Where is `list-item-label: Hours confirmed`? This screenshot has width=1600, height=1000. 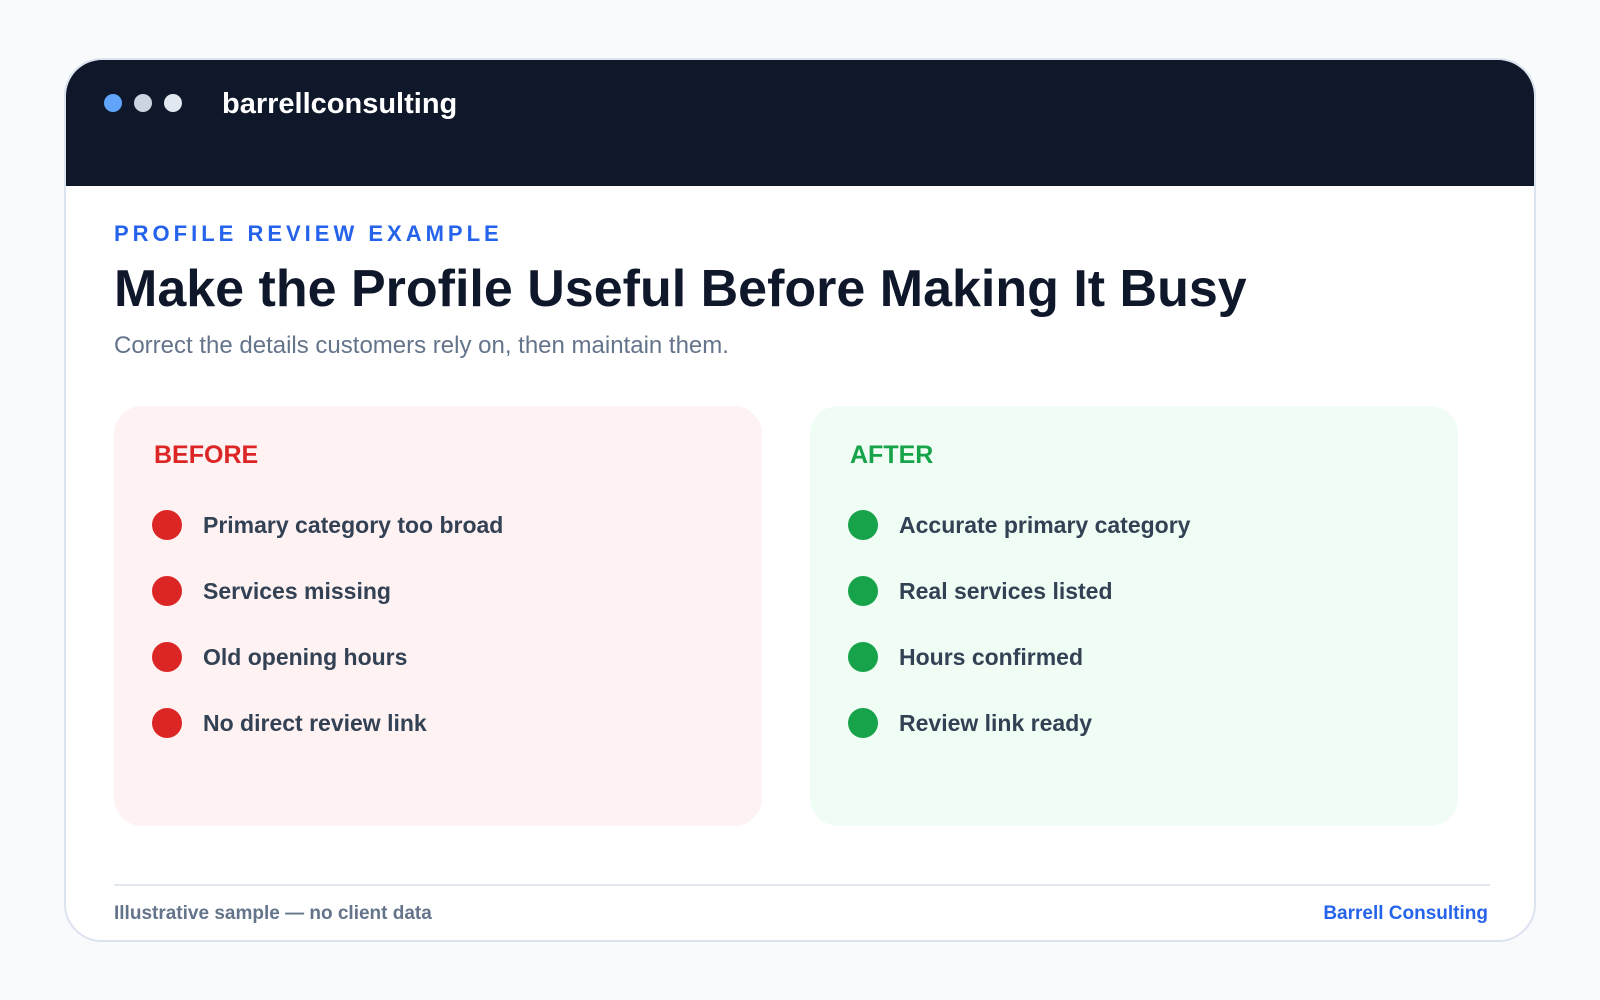 list-item-label: Hours confirmed is located at coordinates (991, 657).